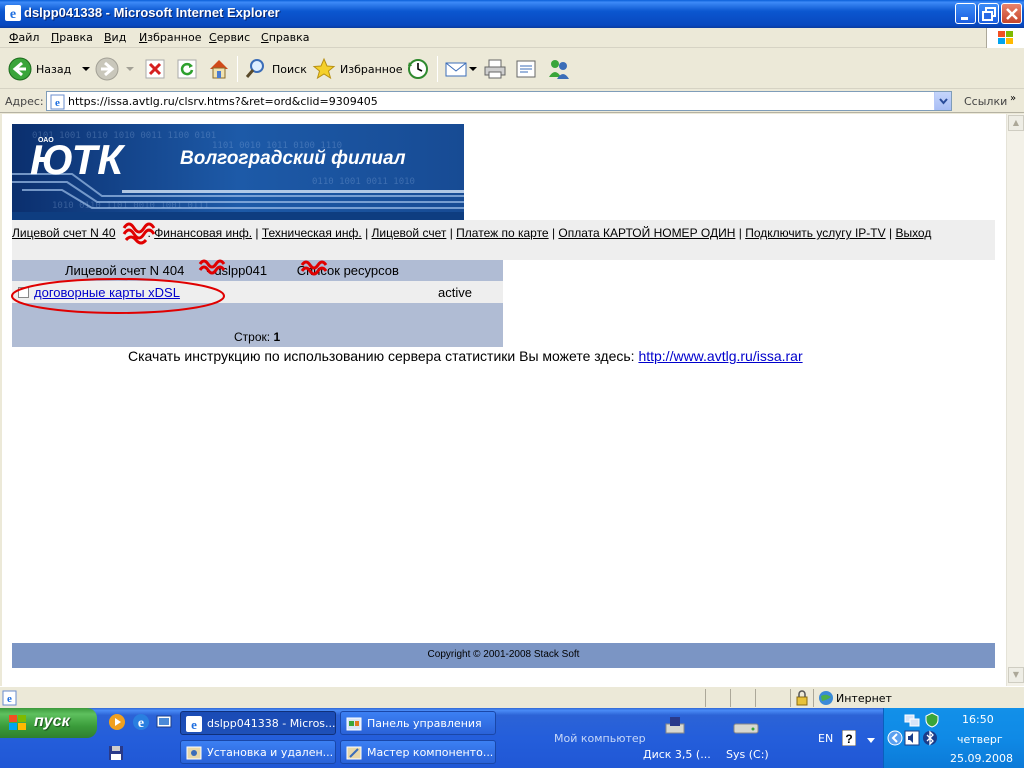 The height and width of the screenshot is (768, 1024). Describe the element at coordinates (456, 69) in the screenshot. I see `mail-icon` at that location.